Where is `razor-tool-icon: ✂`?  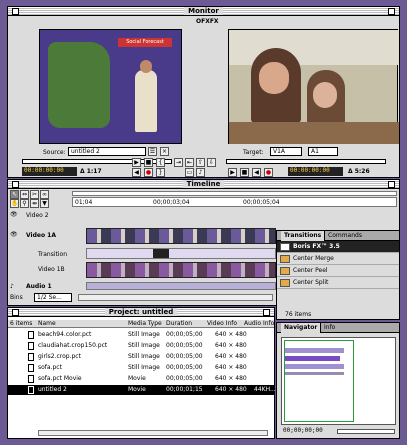
razor-tool-icon: ✂ is located at coordinates (34, 194).